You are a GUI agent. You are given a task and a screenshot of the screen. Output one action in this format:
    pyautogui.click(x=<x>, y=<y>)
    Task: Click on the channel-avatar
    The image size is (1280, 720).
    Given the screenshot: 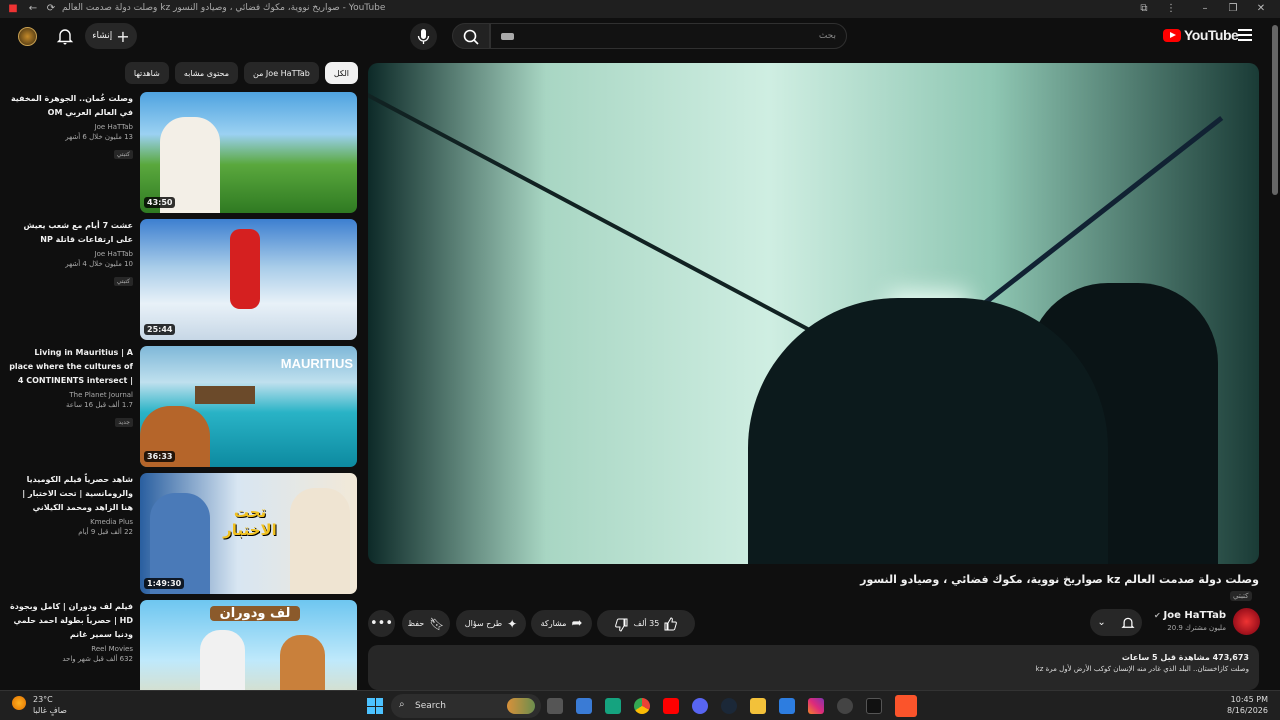 What is the action you would take?
    pyautogui.click(x=1246, y=621)
    